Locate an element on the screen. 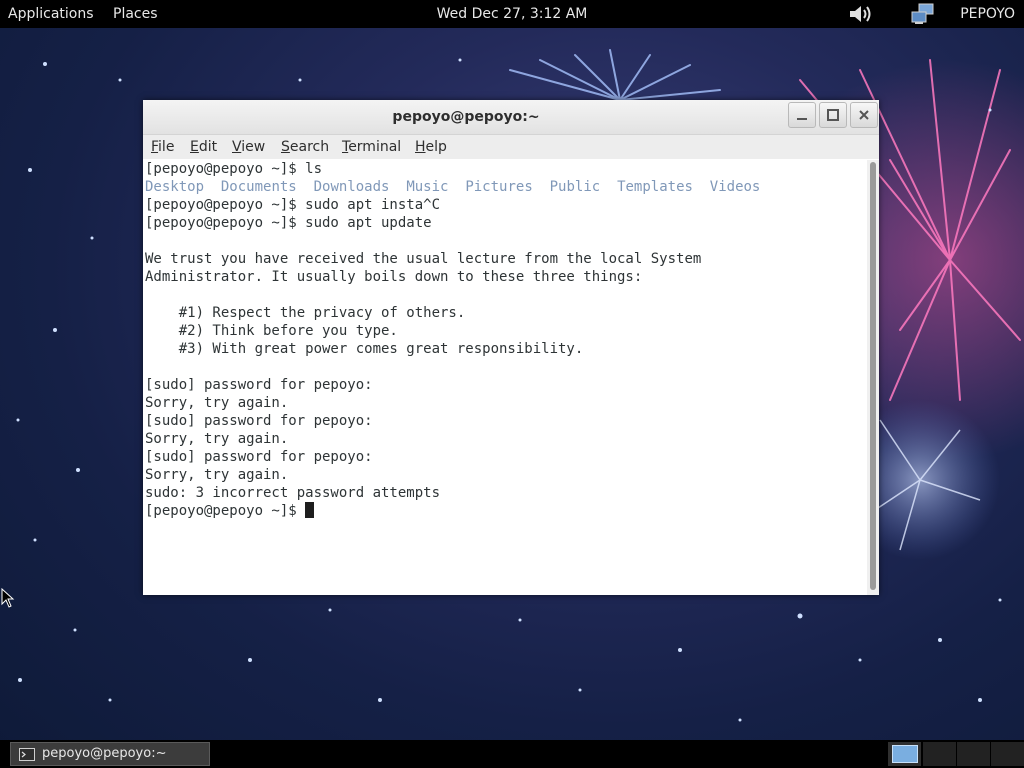 The height and width of the screenshot is (768, 1024). directory-entry: Public is located at coordinates (575, 187).